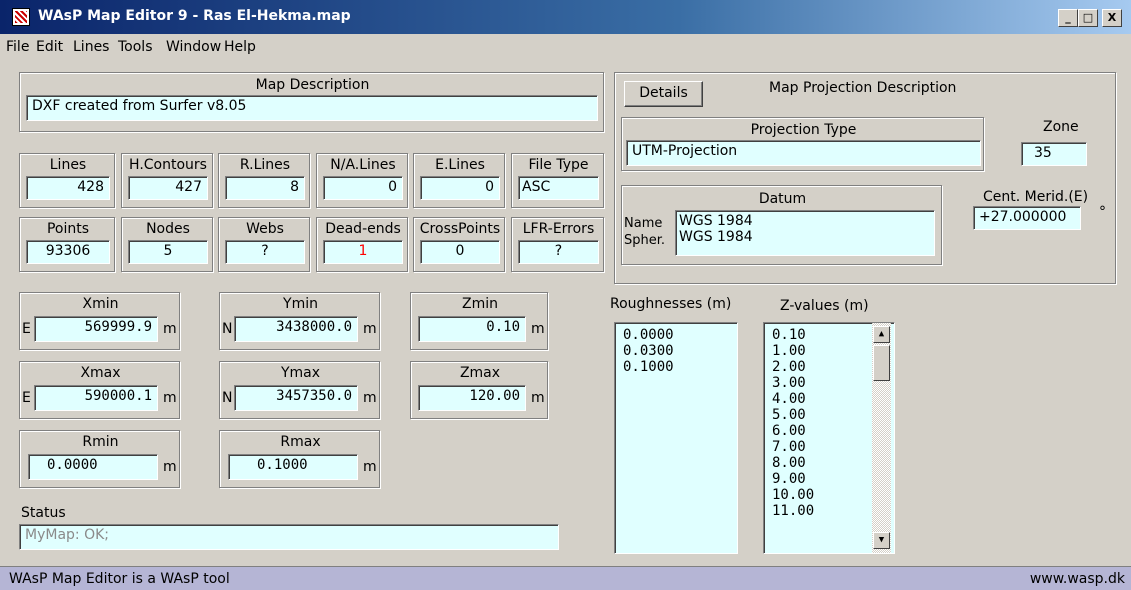  I want to click on lines-count: 428, so click(68, 188).